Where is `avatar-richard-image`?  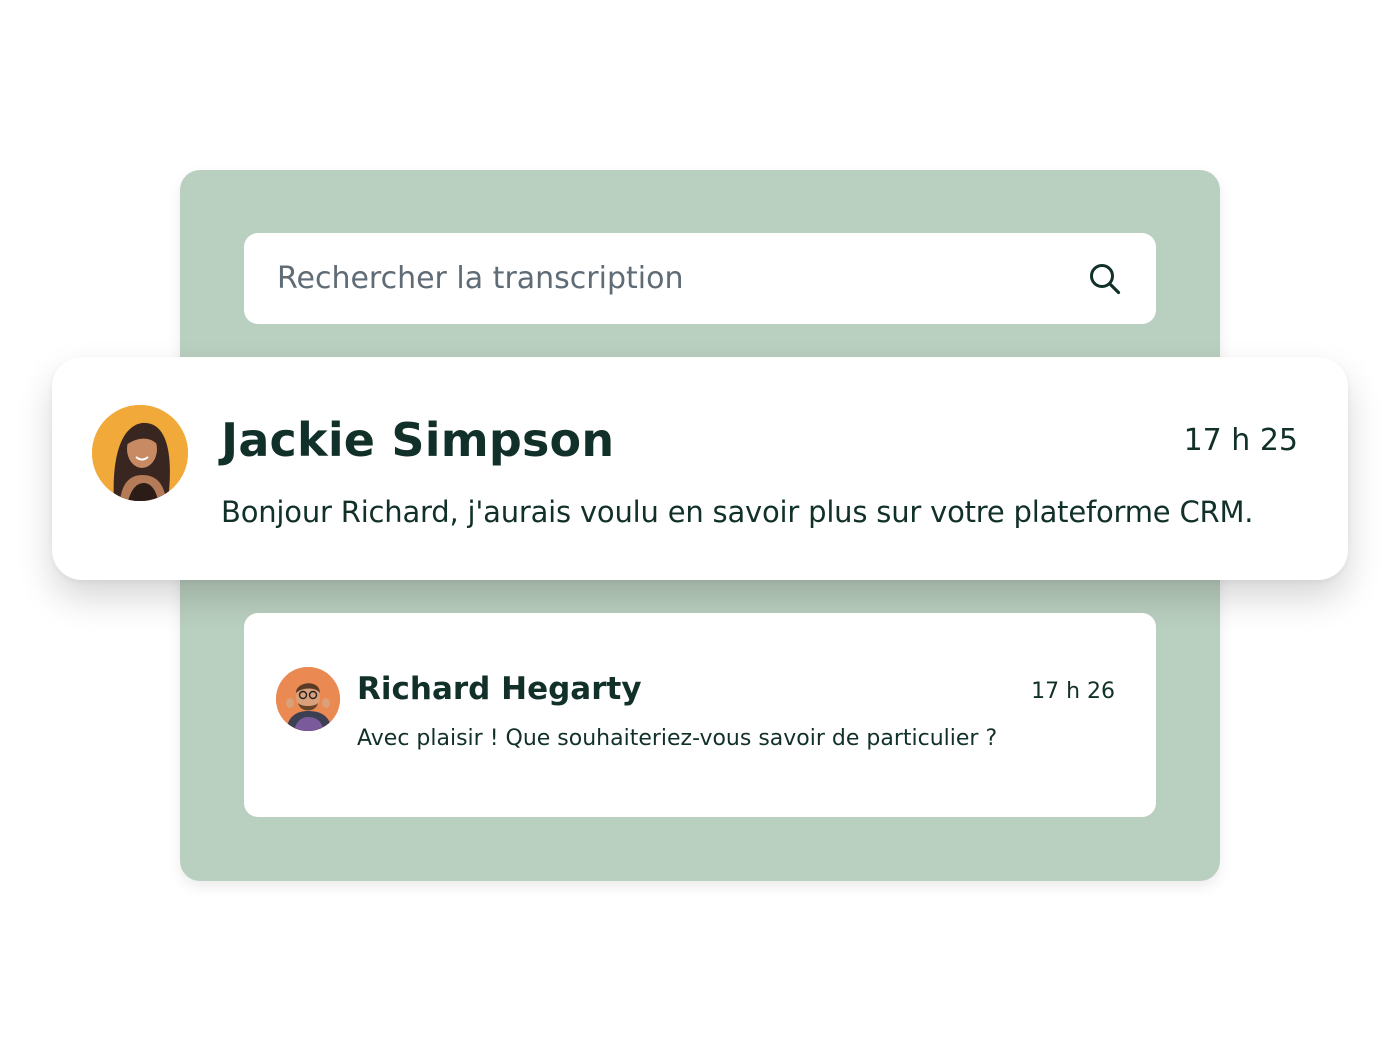
avatar-richard-image is located at coordinates (308, 699).